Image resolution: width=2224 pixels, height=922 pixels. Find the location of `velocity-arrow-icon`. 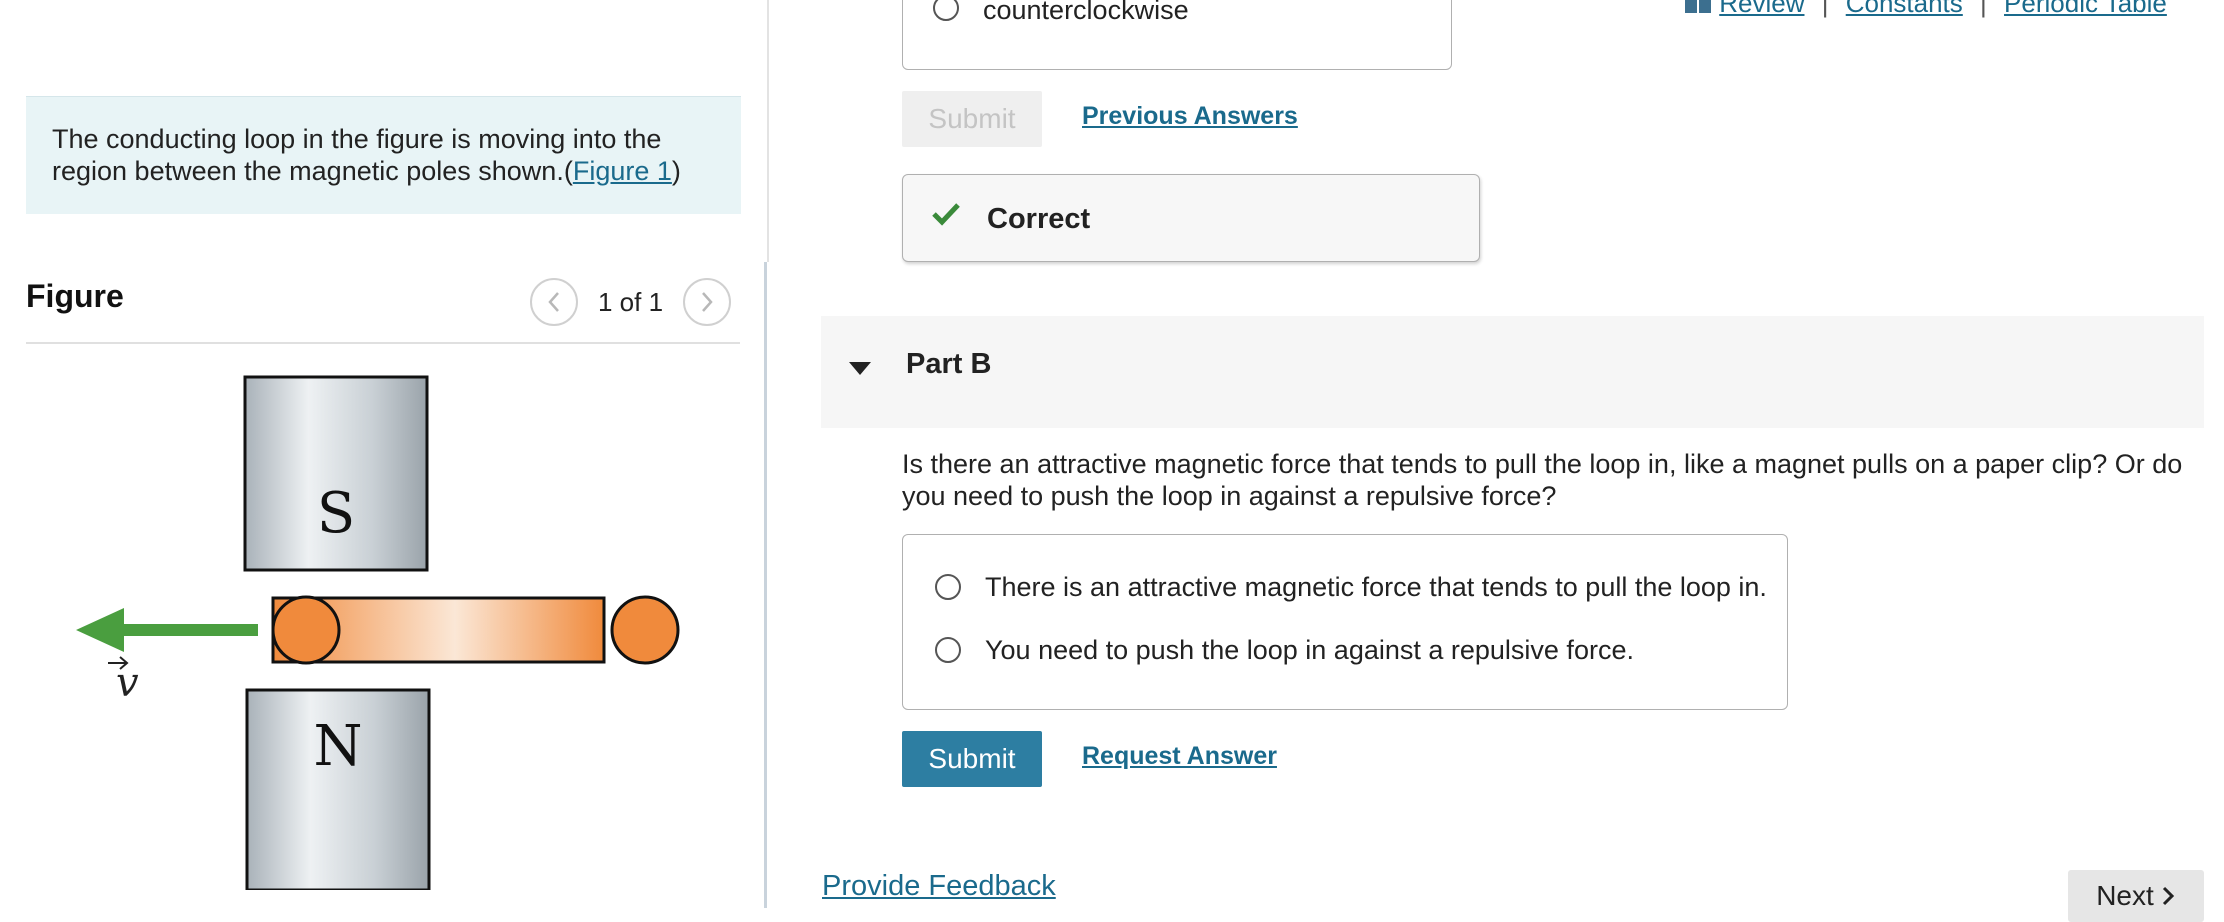

velocity-arrow-icon is located at coordinates (167, 630).